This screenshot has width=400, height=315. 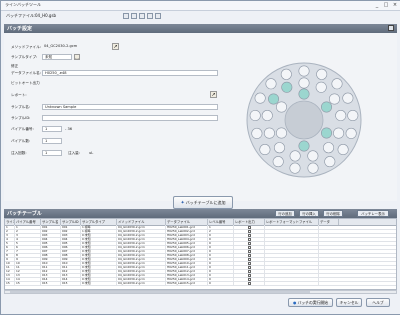 What do you see at coordinates (24, 57) in the screenshot?
I see `sample-type-label: サンプルタイプ:` at bounding box center [24, 57].